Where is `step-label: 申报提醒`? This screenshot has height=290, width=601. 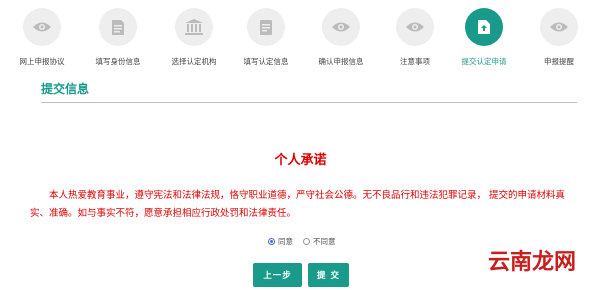
step-label: 申报提醒 is located at coordinates (559, 61).